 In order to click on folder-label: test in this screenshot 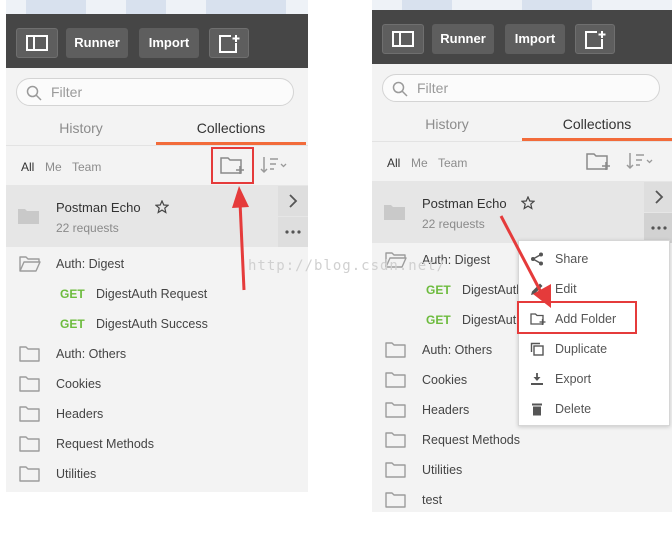, I will do `click(432, 500)`.